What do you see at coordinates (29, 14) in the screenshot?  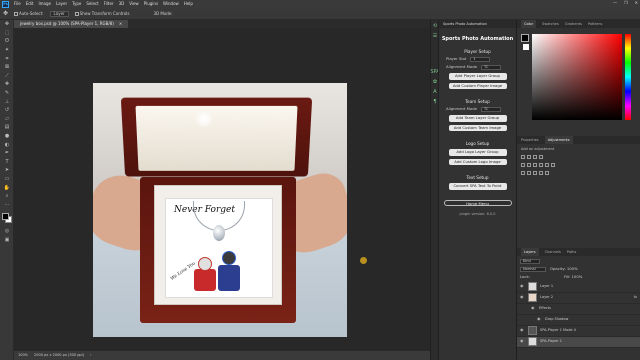 I see `auto-select-checkbox: Auto-Select:` at bounding box center [29, 14].